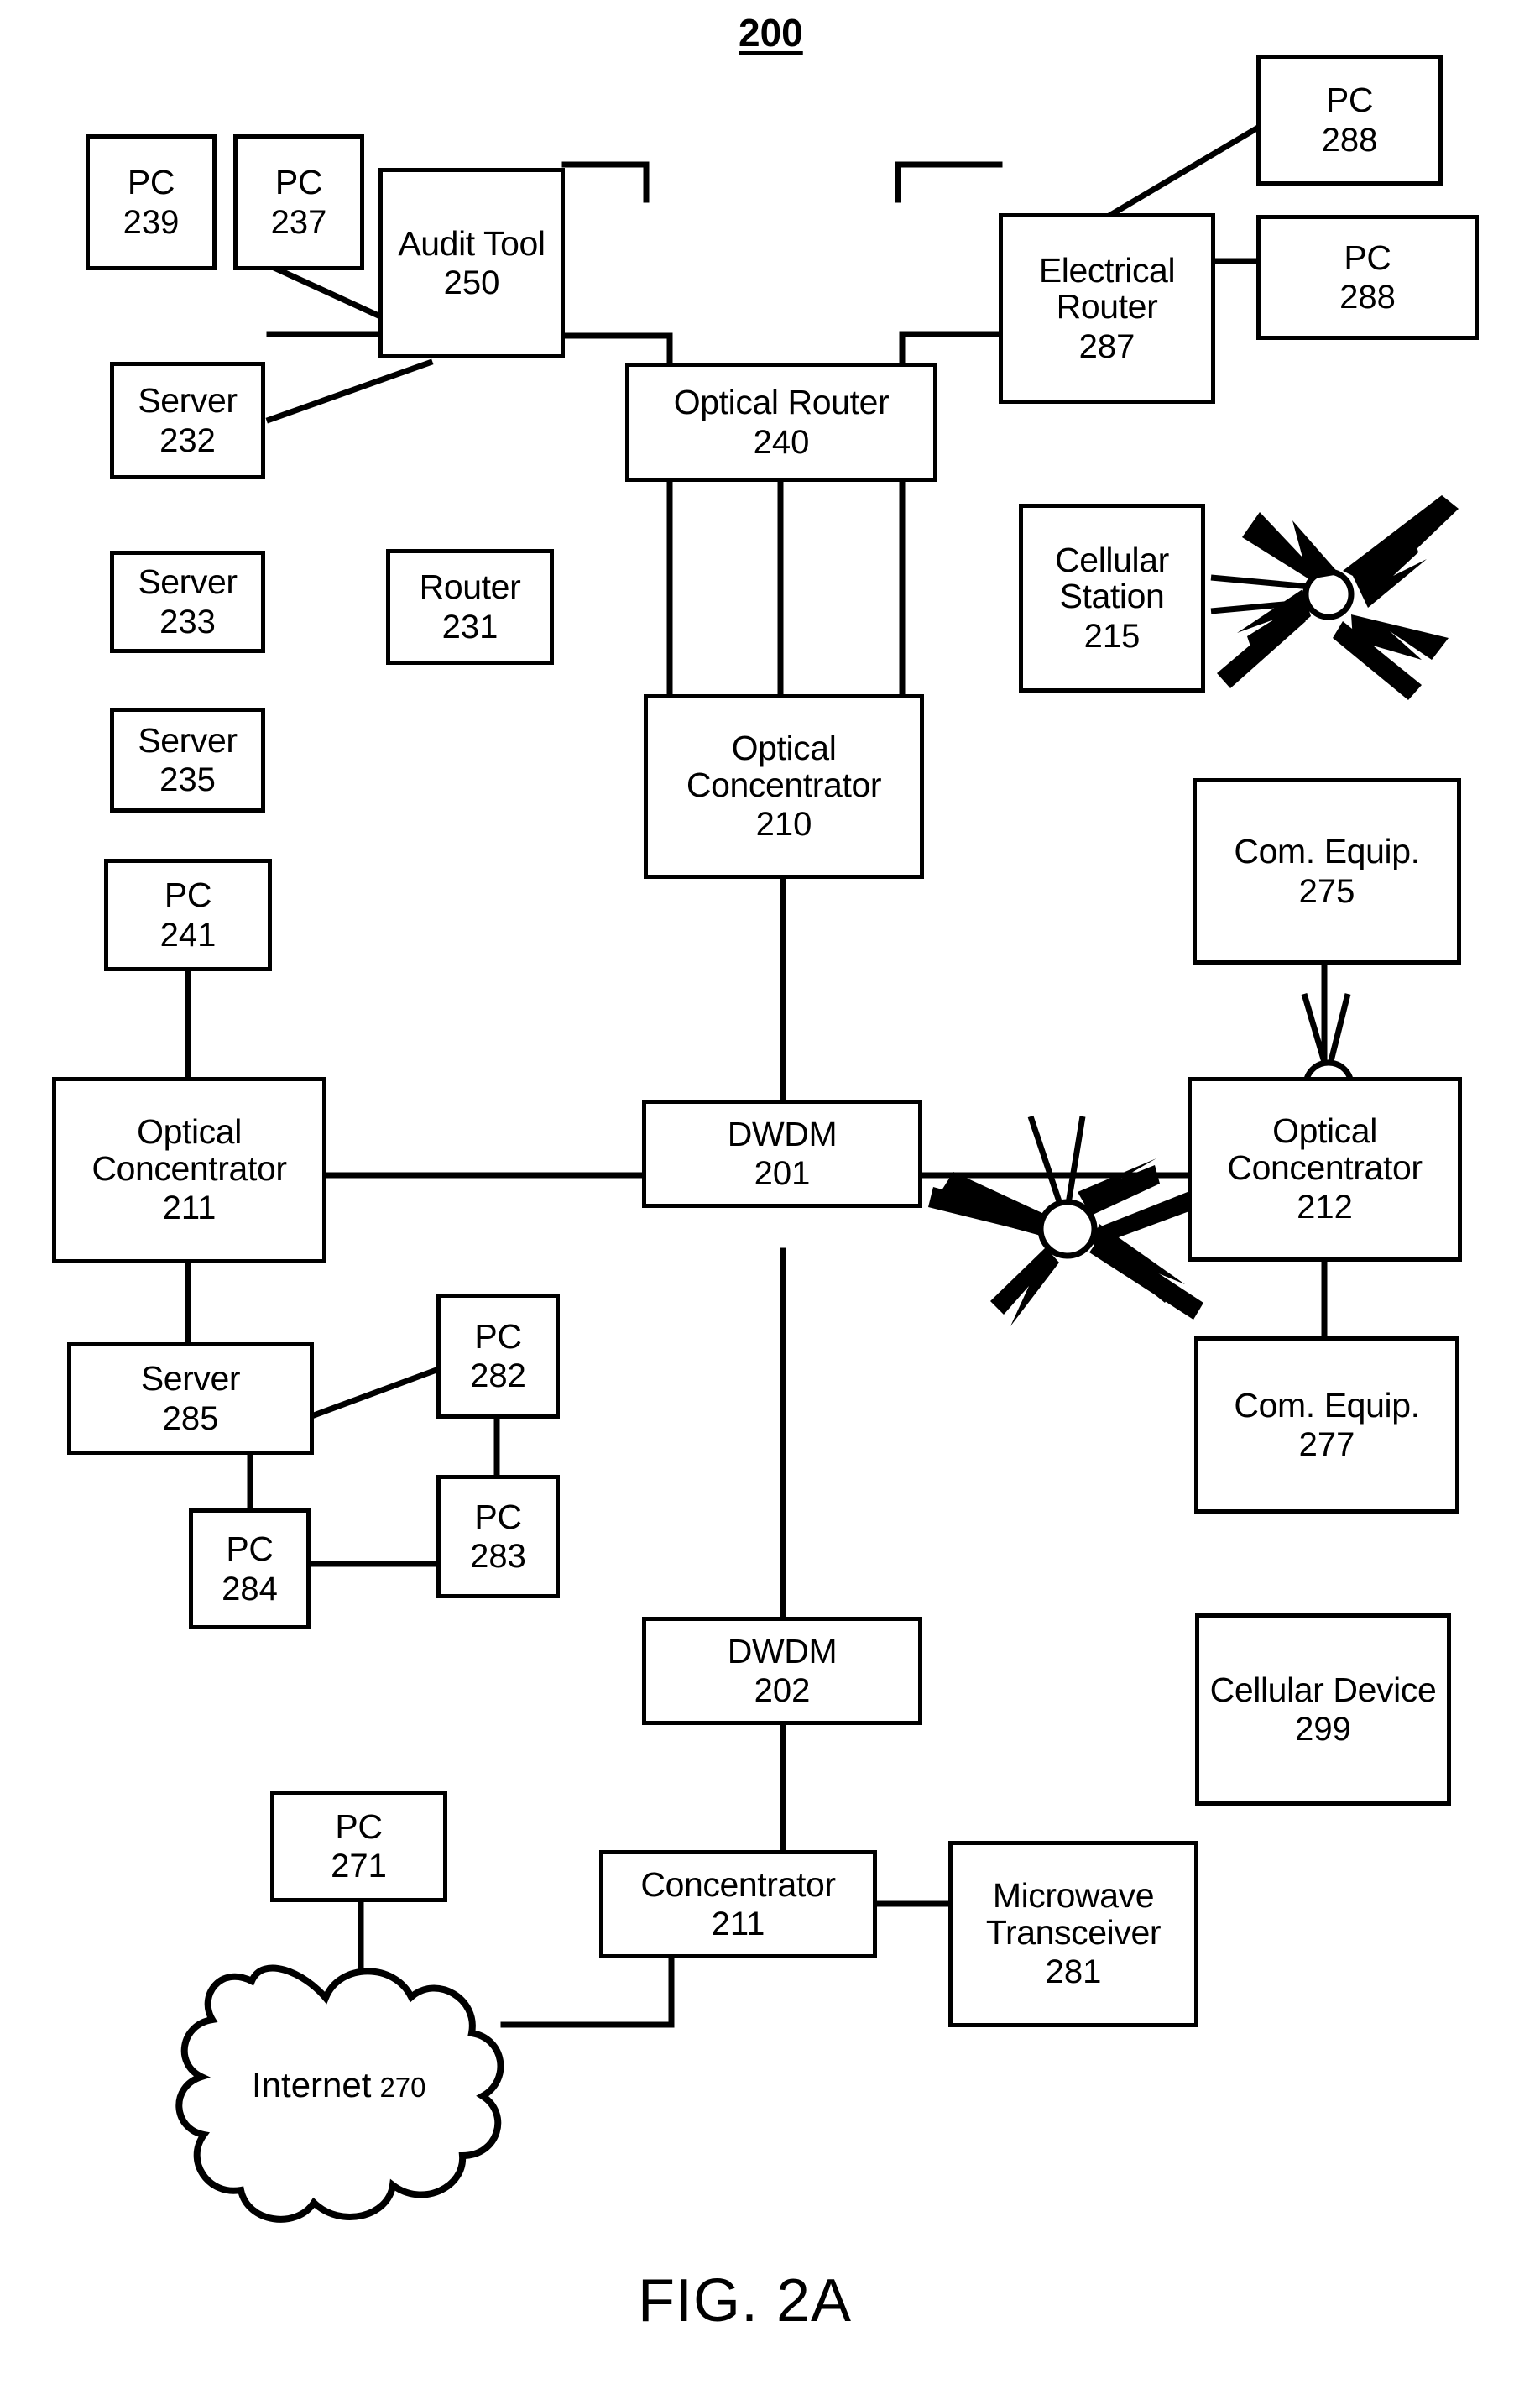  Describe the element at coordinates (587, 1991) in the screenshot. I see `wire-concentrator211-internet` at that location.